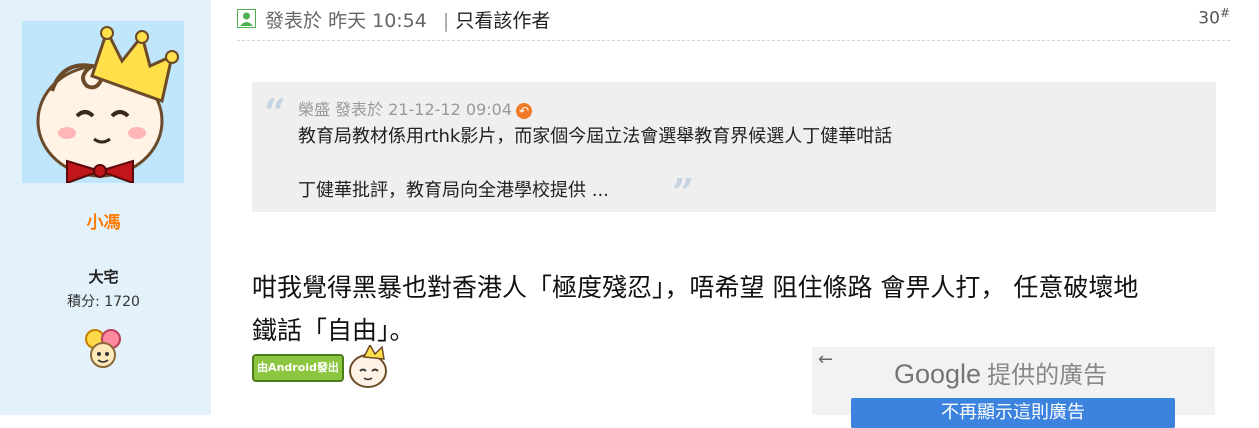 The image size is (1259, 428). Describe the element at coordinates (103, 302) in the screenshot. I see `user-points: 積分: 1720` at that location.